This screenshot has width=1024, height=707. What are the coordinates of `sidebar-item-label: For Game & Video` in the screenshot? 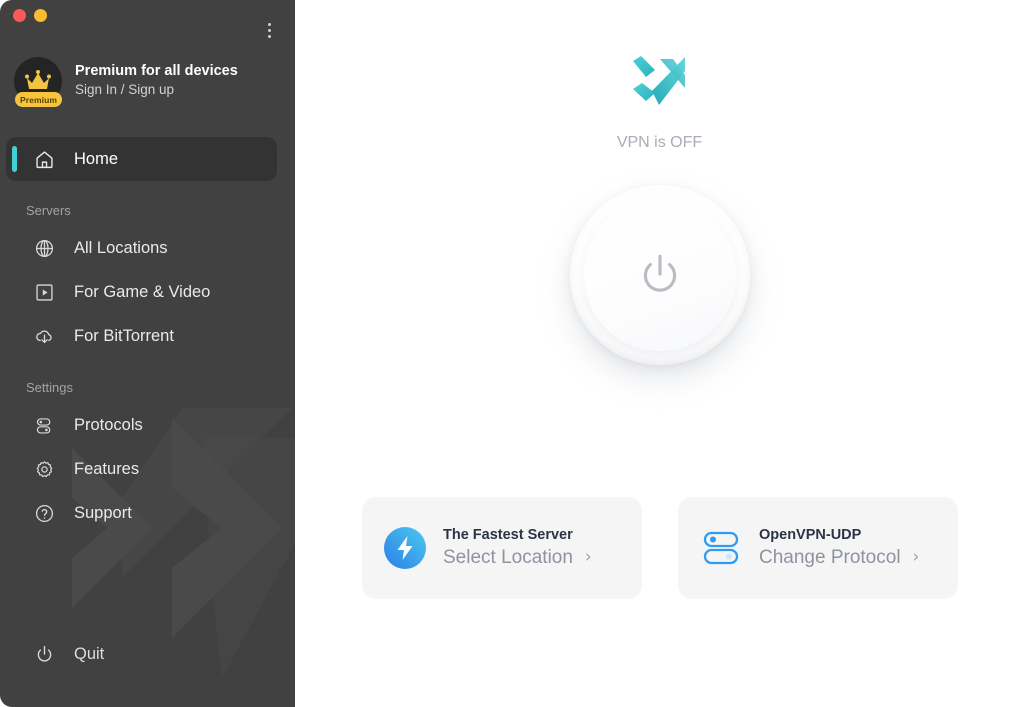 It's located at (142, 291).